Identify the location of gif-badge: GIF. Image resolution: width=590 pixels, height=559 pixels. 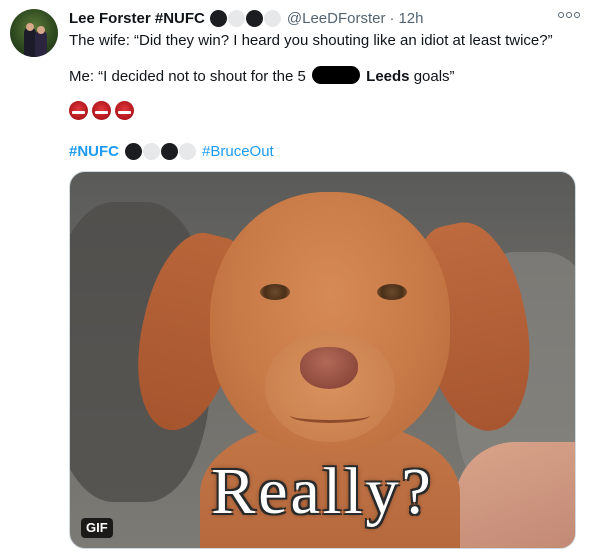
(97, 528).